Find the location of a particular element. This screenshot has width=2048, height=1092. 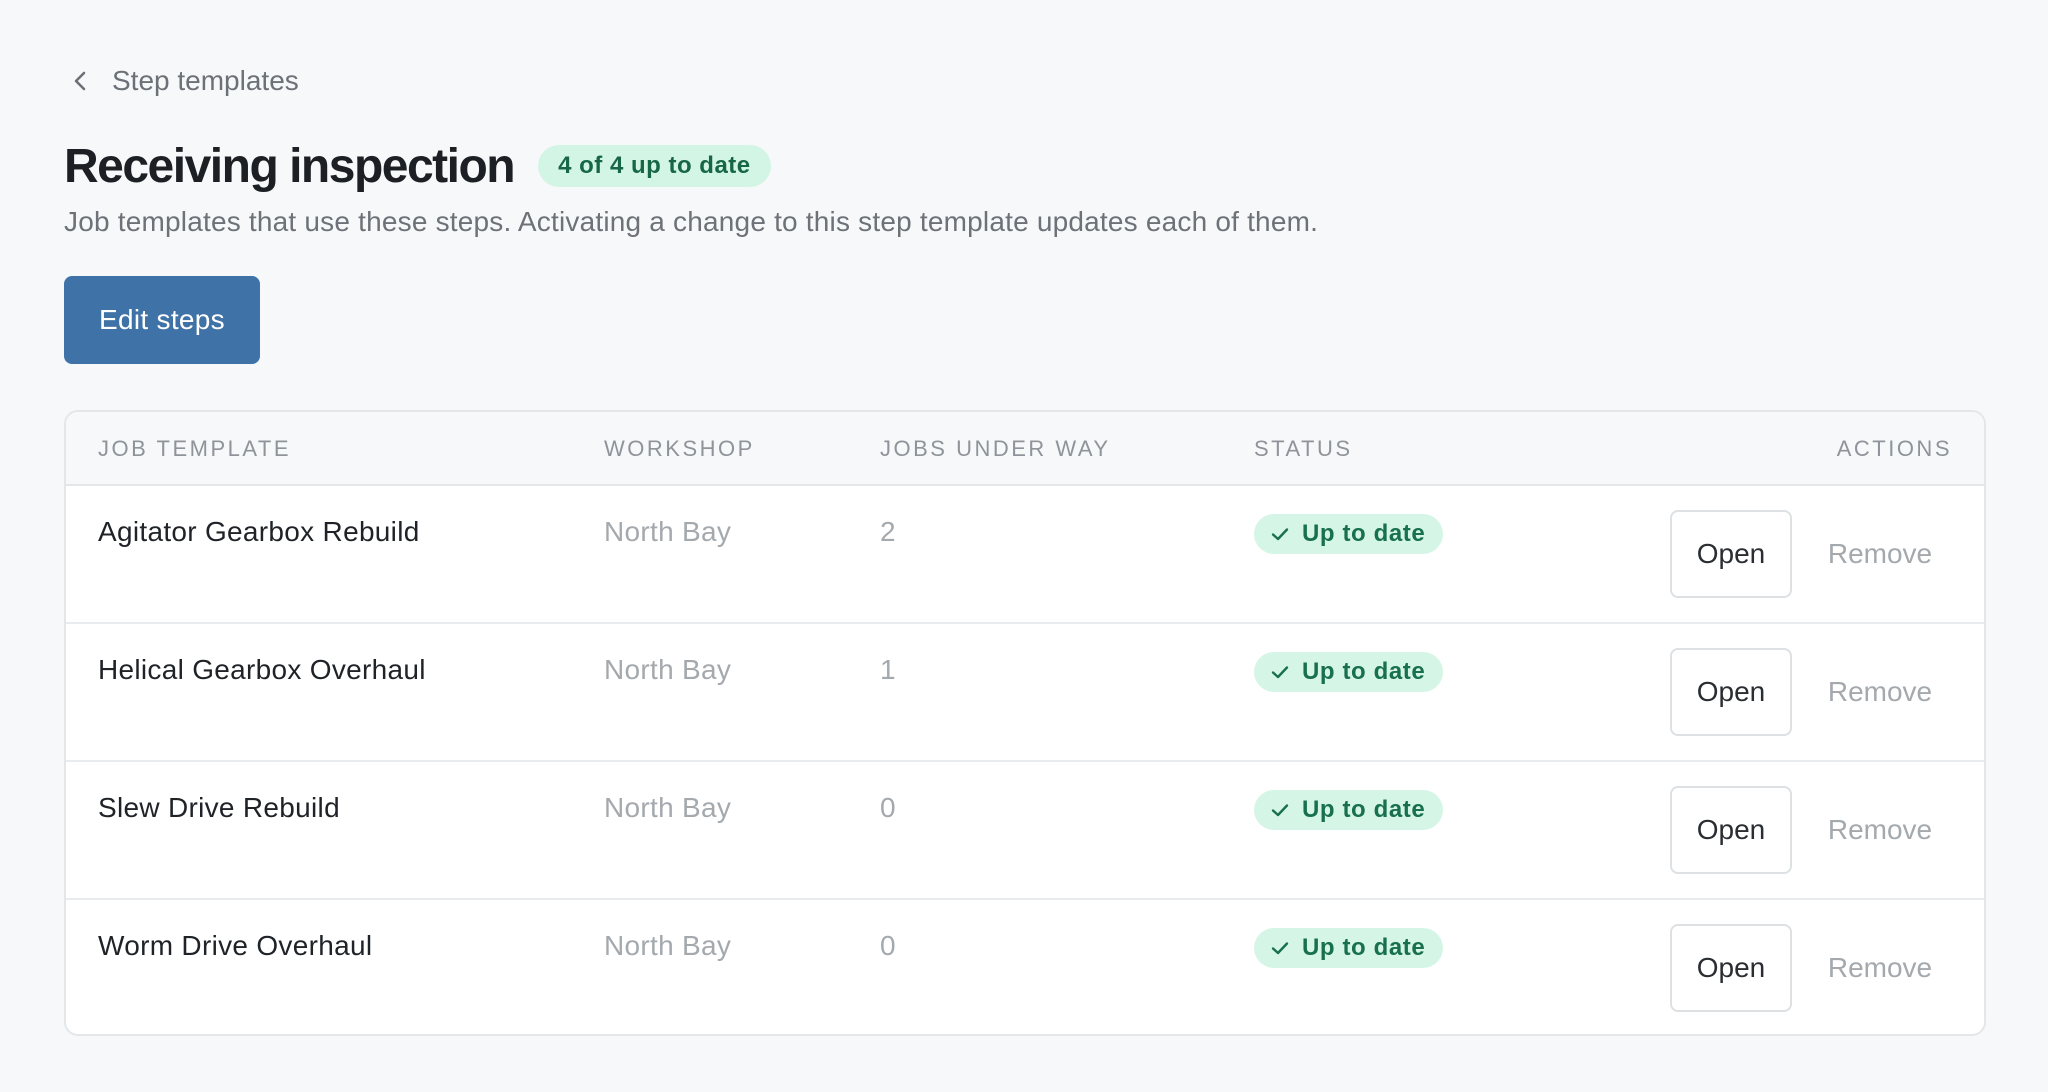

job-template-name: Slew Drive Rebuild is located at coordinates (219, 807).